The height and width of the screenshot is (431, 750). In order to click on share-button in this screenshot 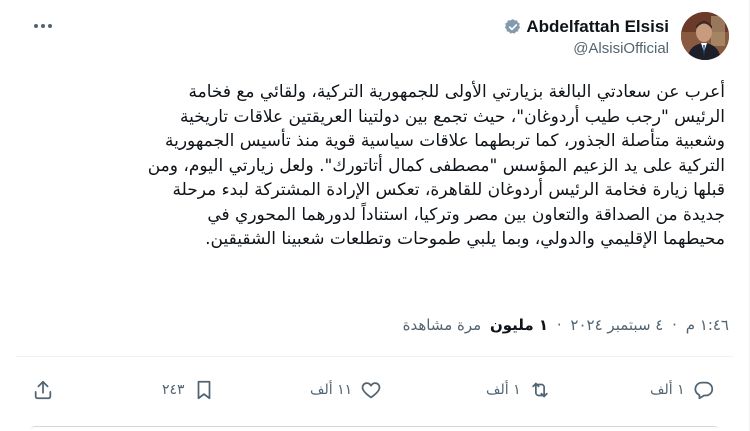, I will do `click(43, 390)`.